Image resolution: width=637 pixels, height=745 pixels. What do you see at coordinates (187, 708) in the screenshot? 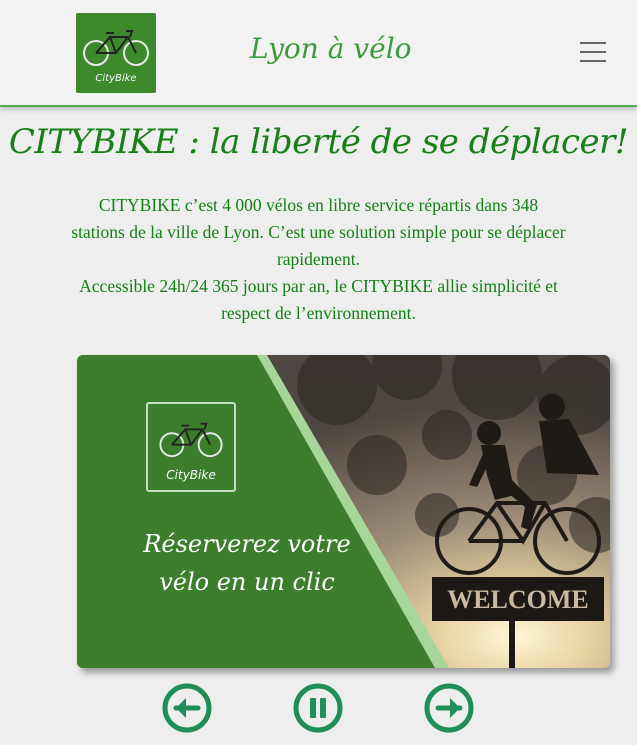
I see `arrow-left-circle-icon` at bounding box center [187, 708].